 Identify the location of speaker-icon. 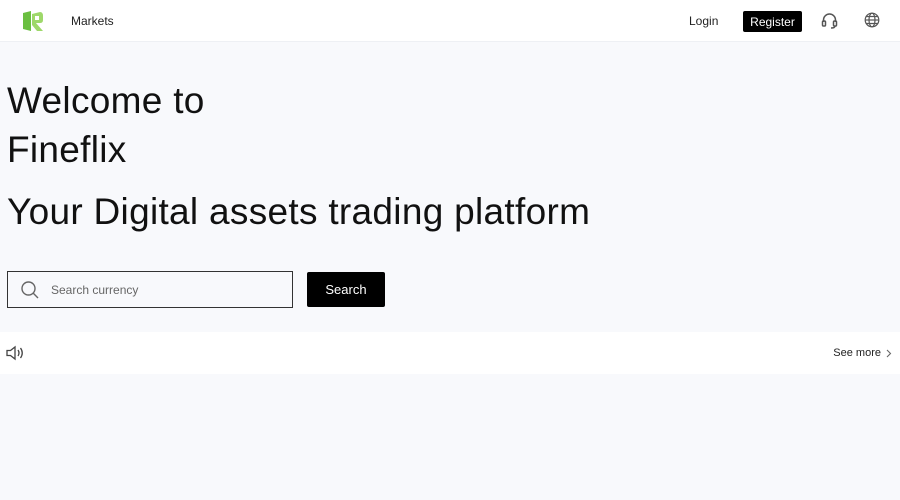
(14, 353).